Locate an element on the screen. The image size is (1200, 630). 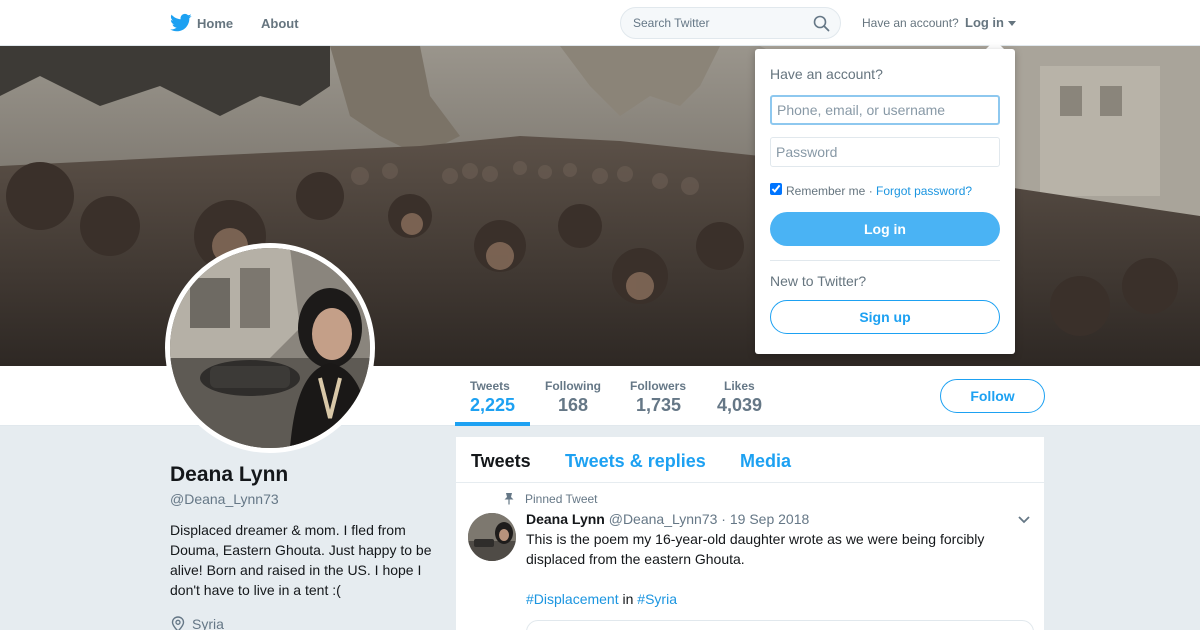
chevron-down-icon is located at coordinates (1024, 520).